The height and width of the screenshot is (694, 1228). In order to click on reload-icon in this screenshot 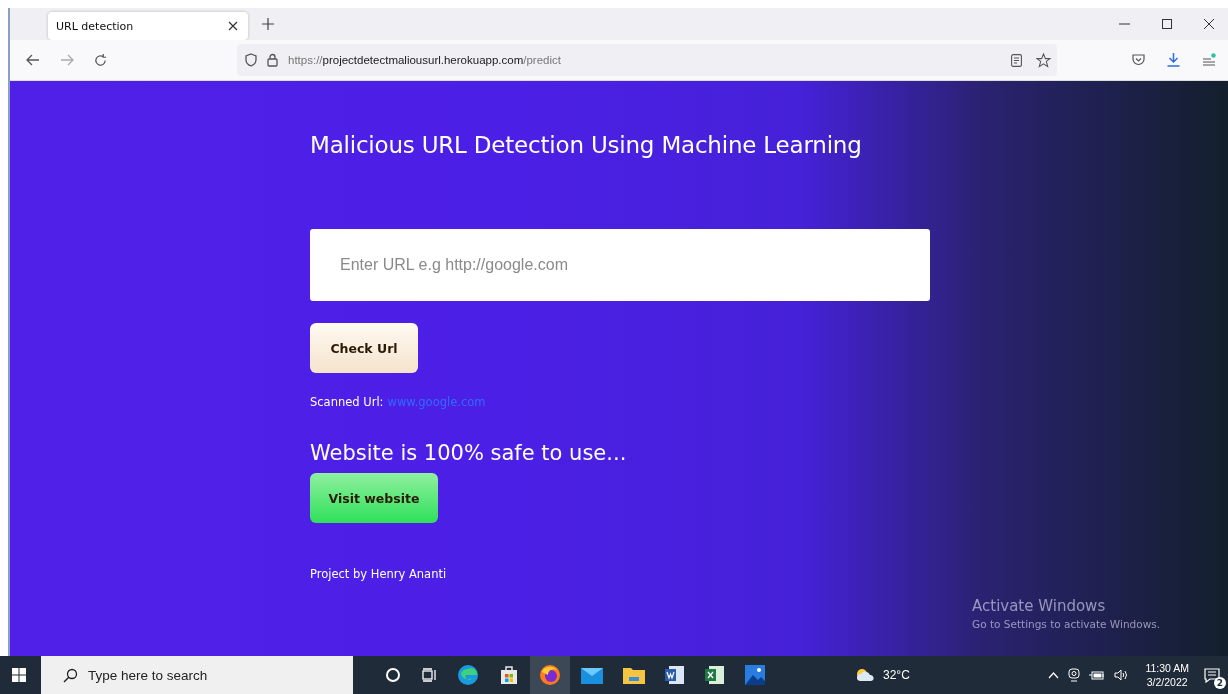, I will do `click(100, 60)`.